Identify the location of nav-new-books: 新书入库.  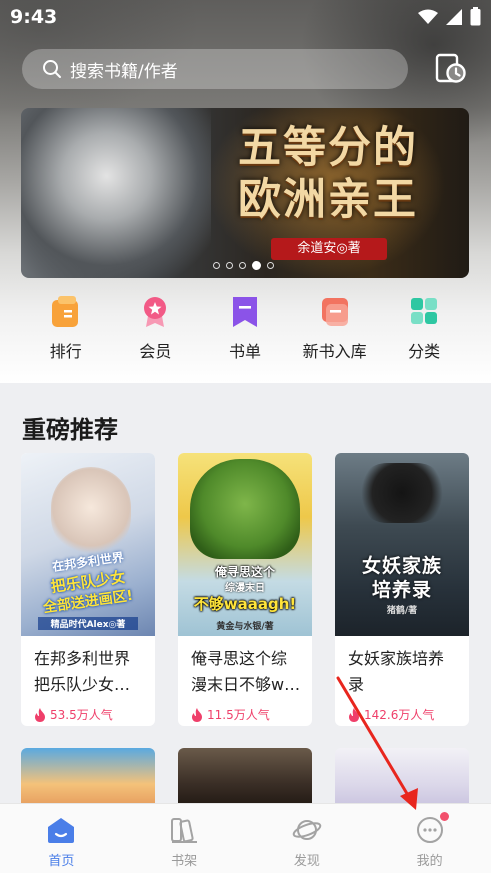
(335, 331).